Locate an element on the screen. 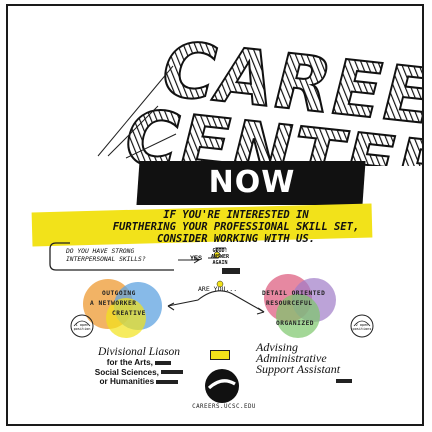  venn-diagram is located at coordinates (222, 306).